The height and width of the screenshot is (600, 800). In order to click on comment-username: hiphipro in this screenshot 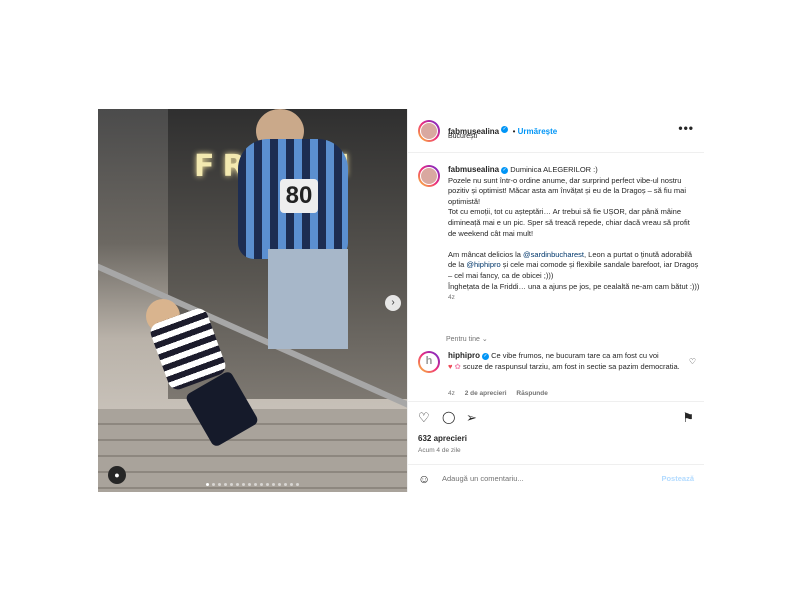, I will do `click(464, 355)`.